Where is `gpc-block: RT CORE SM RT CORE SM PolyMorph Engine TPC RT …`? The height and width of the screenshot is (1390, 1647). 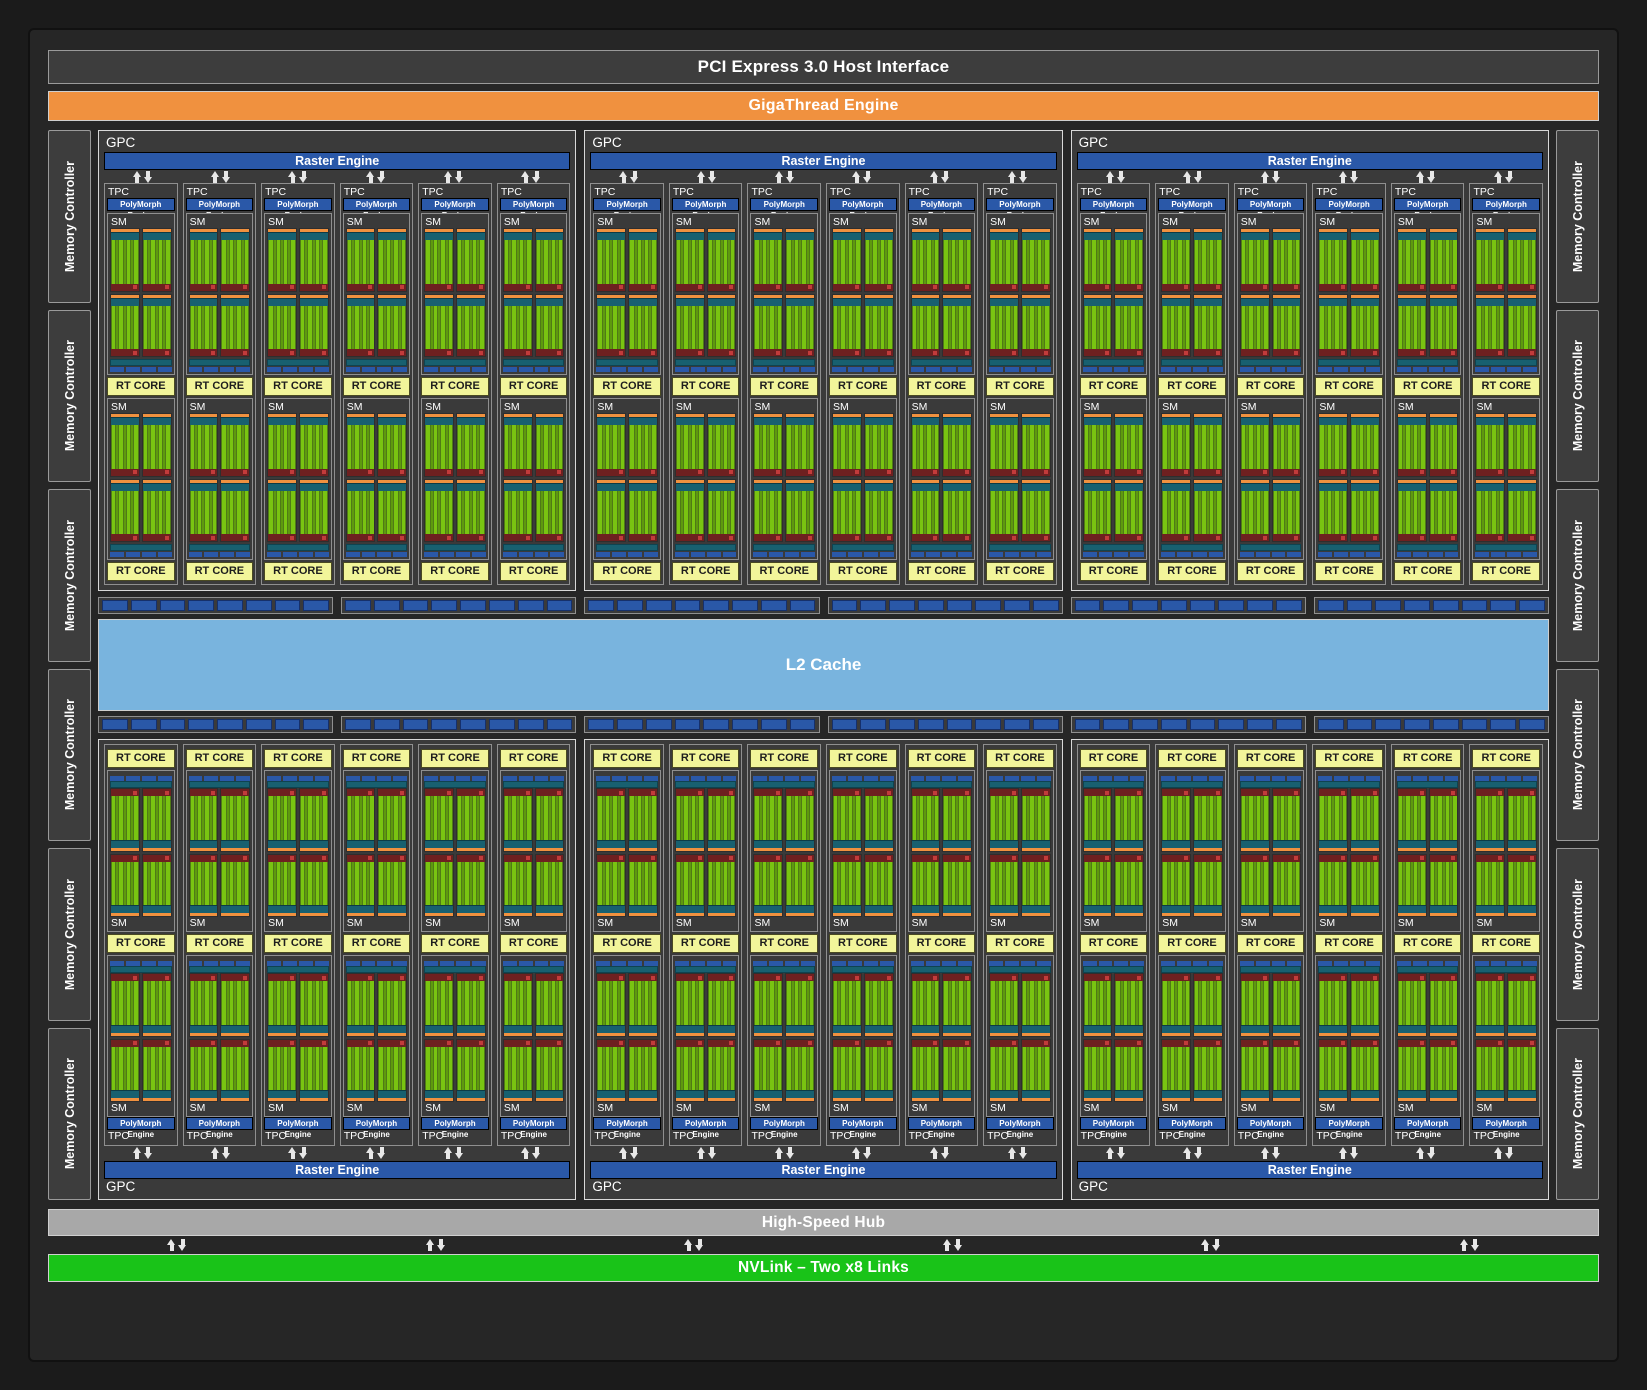
gpc-block: RT CORE SM RT CORE SM PolyMorph Engine TPC RT … is located at coordinates (823, 969).